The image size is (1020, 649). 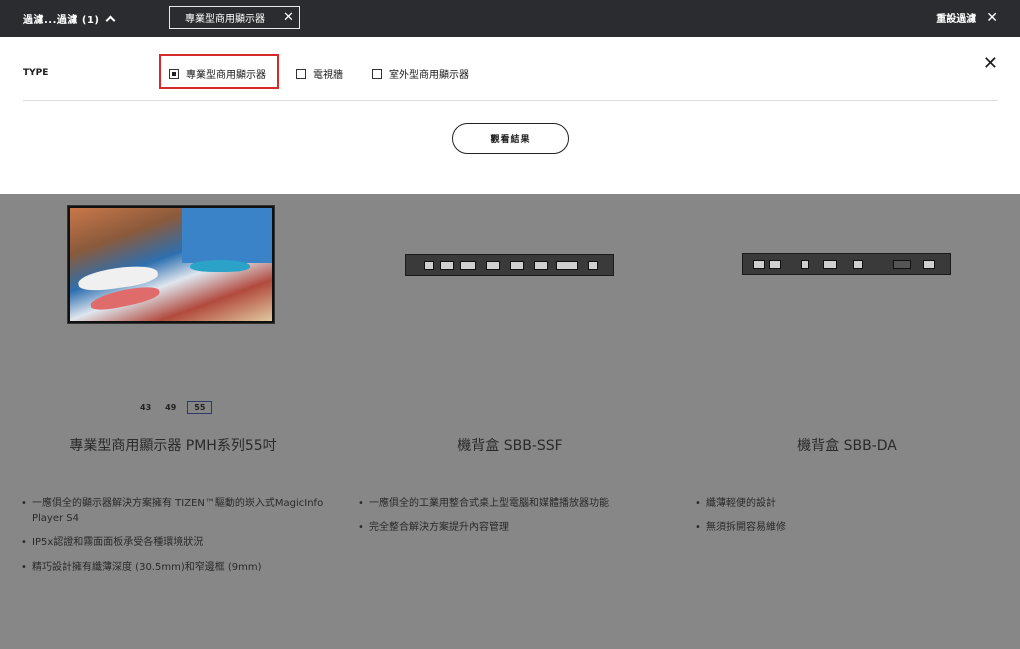 I want to click on feature-item: 完全整合解決方案提升內容管理, so click(x=513, y=527).